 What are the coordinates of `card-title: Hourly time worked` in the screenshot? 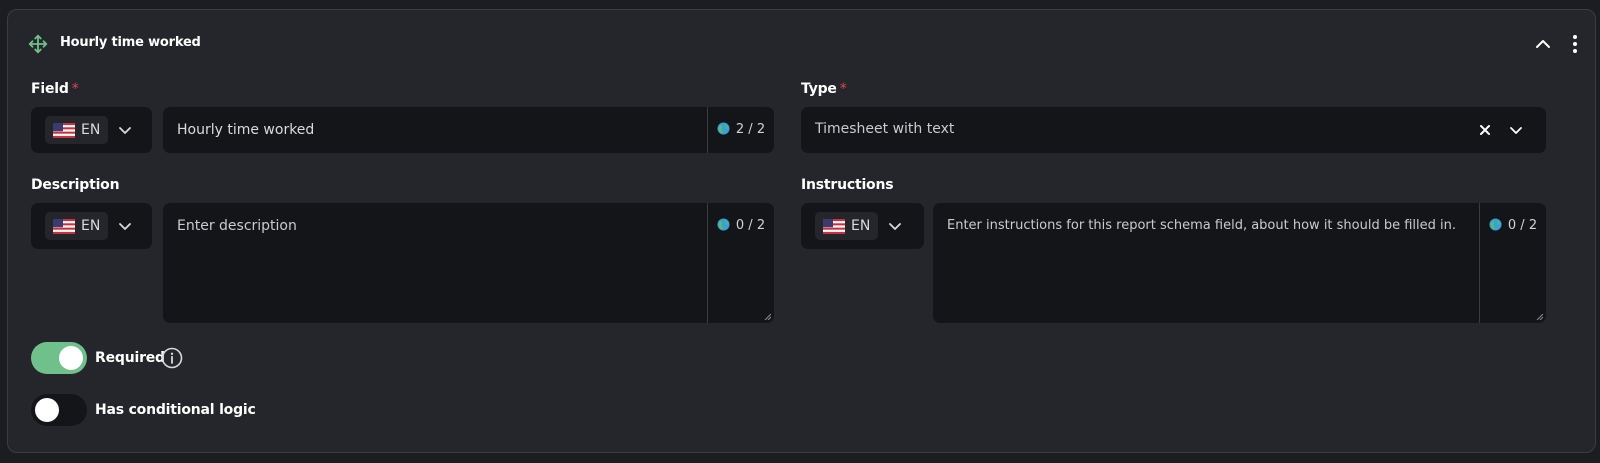 It's located at (130, 42).